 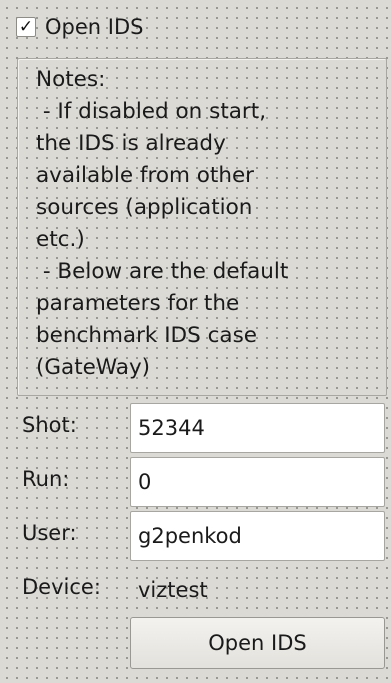 I want to click on shot-label: Shot:, so click(x=49, y=425).